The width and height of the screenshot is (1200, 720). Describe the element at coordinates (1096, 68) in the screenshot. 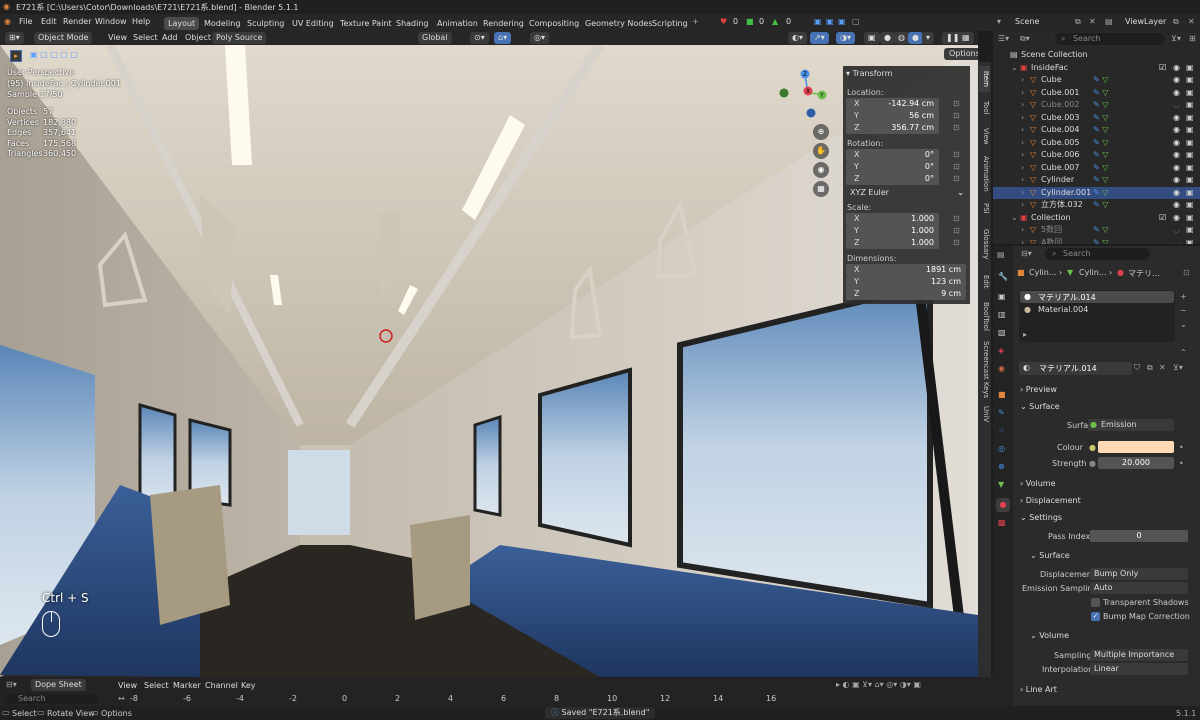

I see `outliner-row: ⌄ ▣ InsideFac ☑ ◉ ▣` at that location.